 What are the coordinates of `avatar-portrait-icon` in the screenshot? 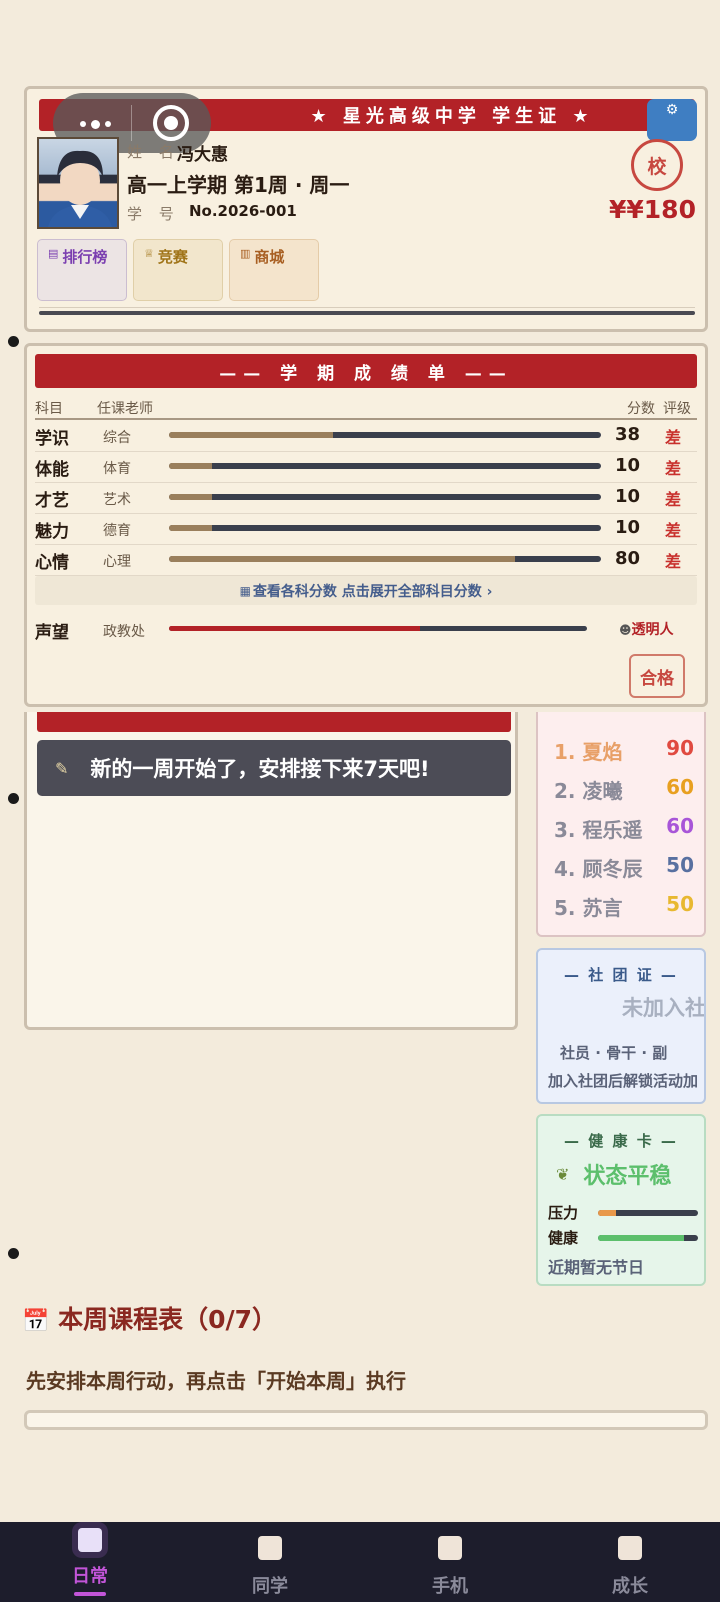 It's located at (80, 188).